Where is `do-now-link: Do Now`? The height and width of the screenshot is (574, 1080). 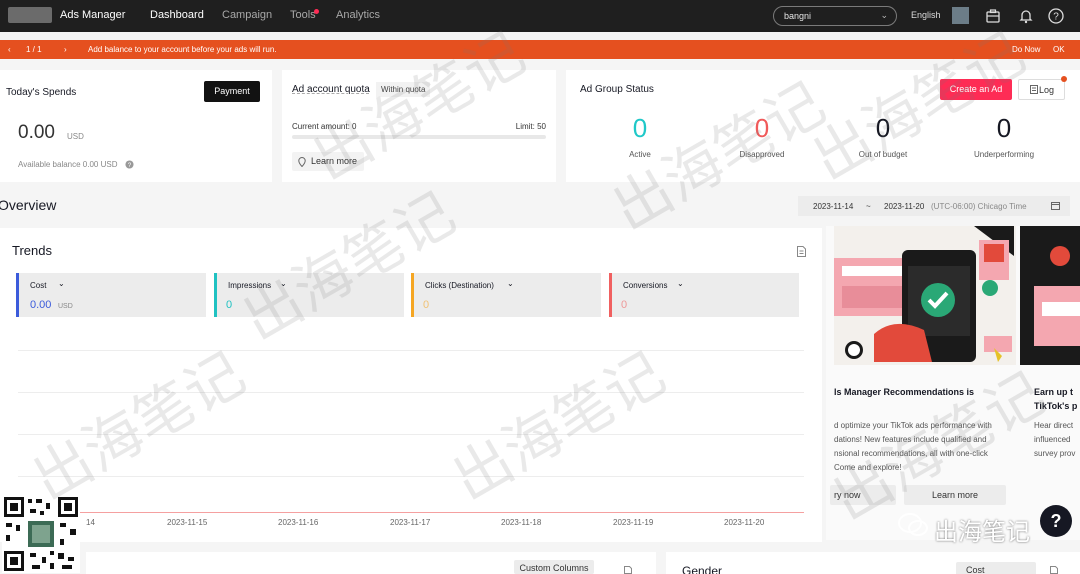
do-now-link: Do Now is located at coordinates (1026, 49).